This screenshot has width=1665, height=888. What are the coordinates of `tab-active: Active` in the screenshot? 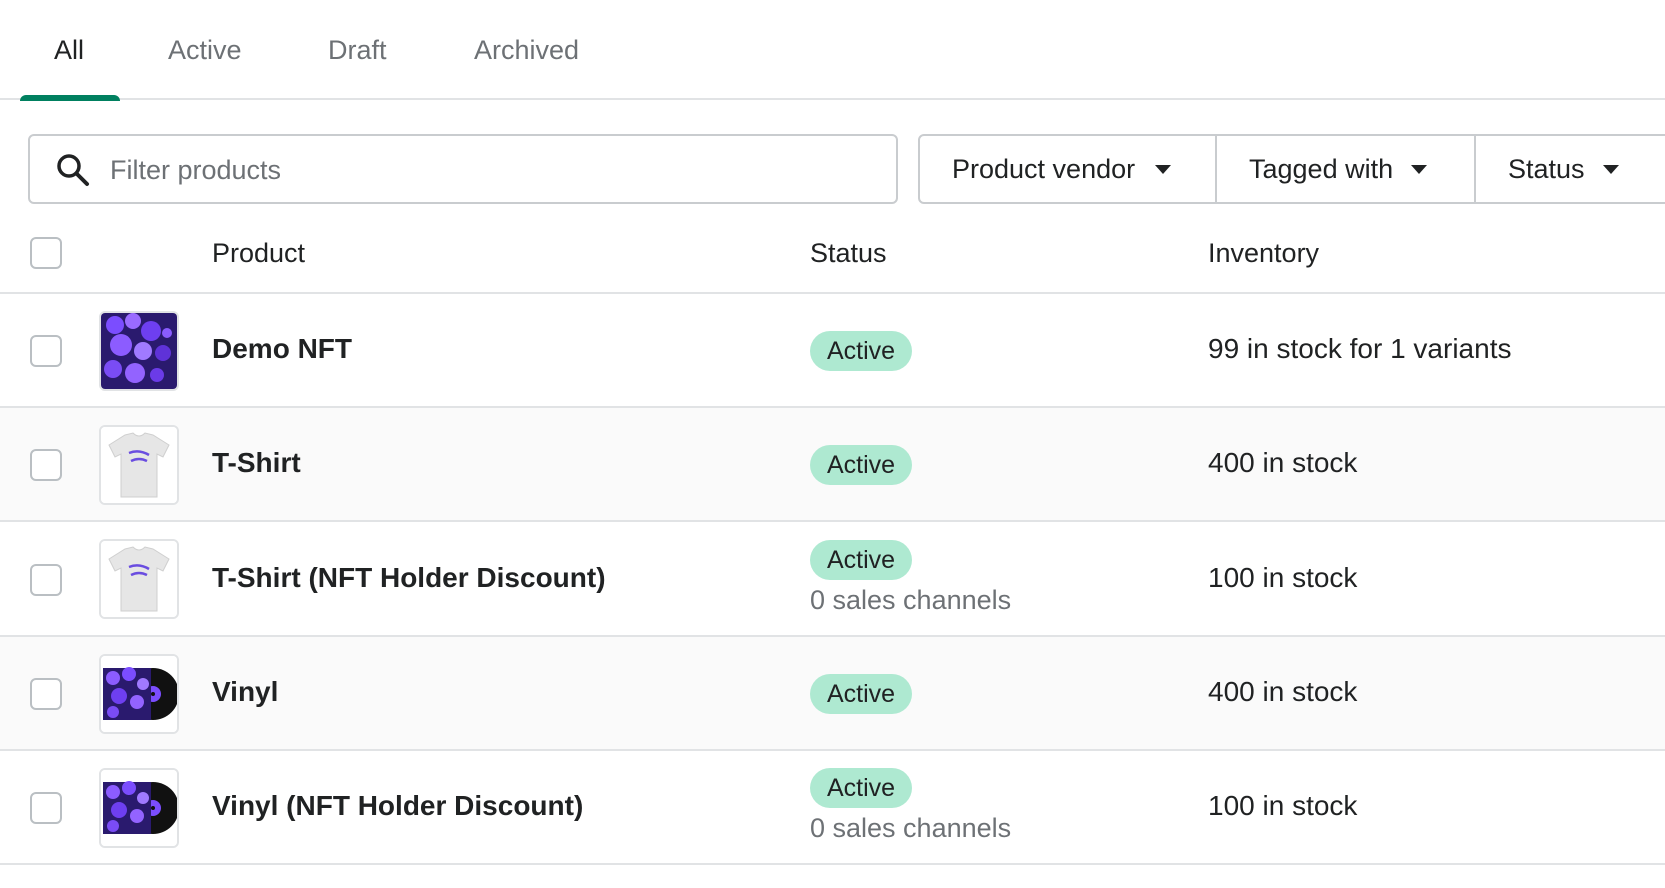 It's located at (205, 50).